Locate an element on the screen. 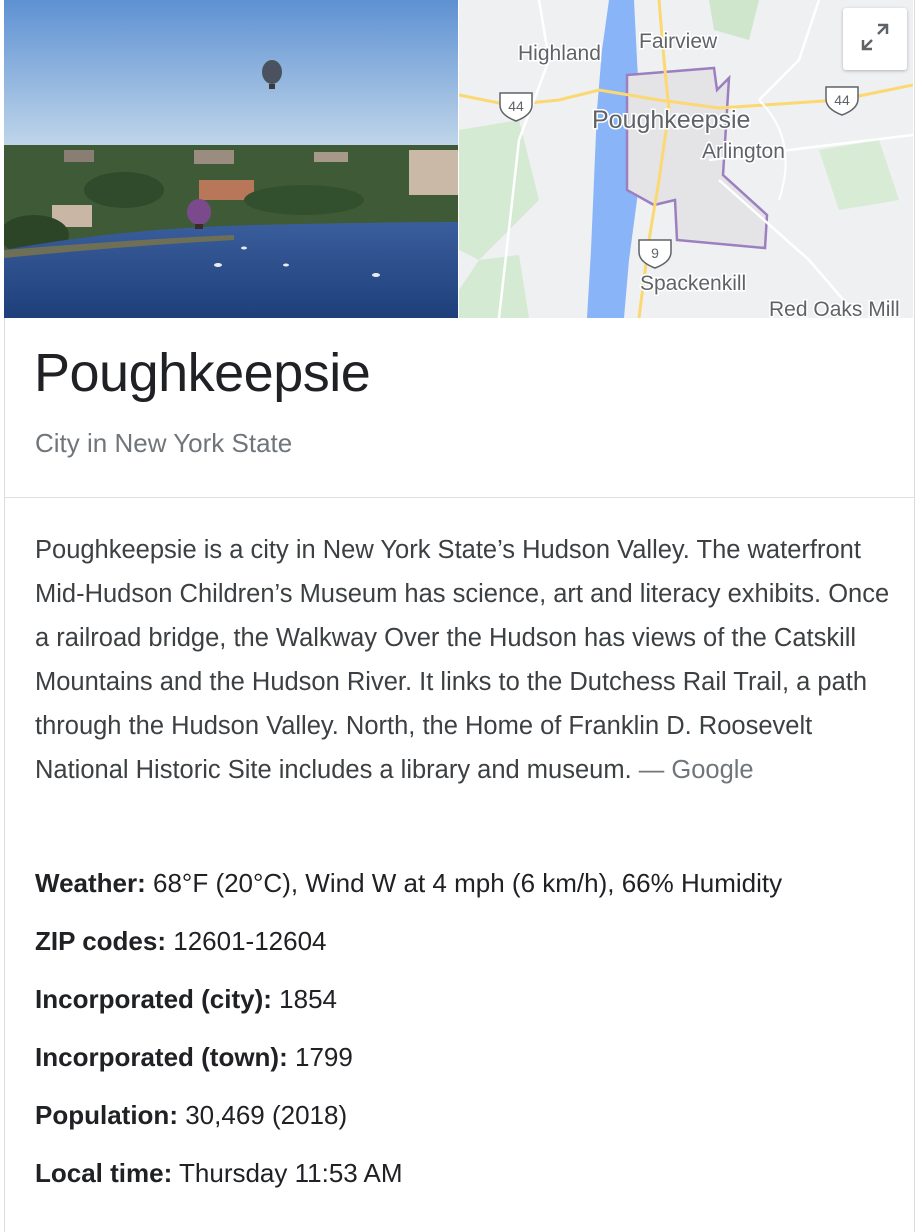 This screenshot has width=922, height=1232. fact-incorporated-town: Incorporated (town): 1799 is located at coordinates (465, 1067).